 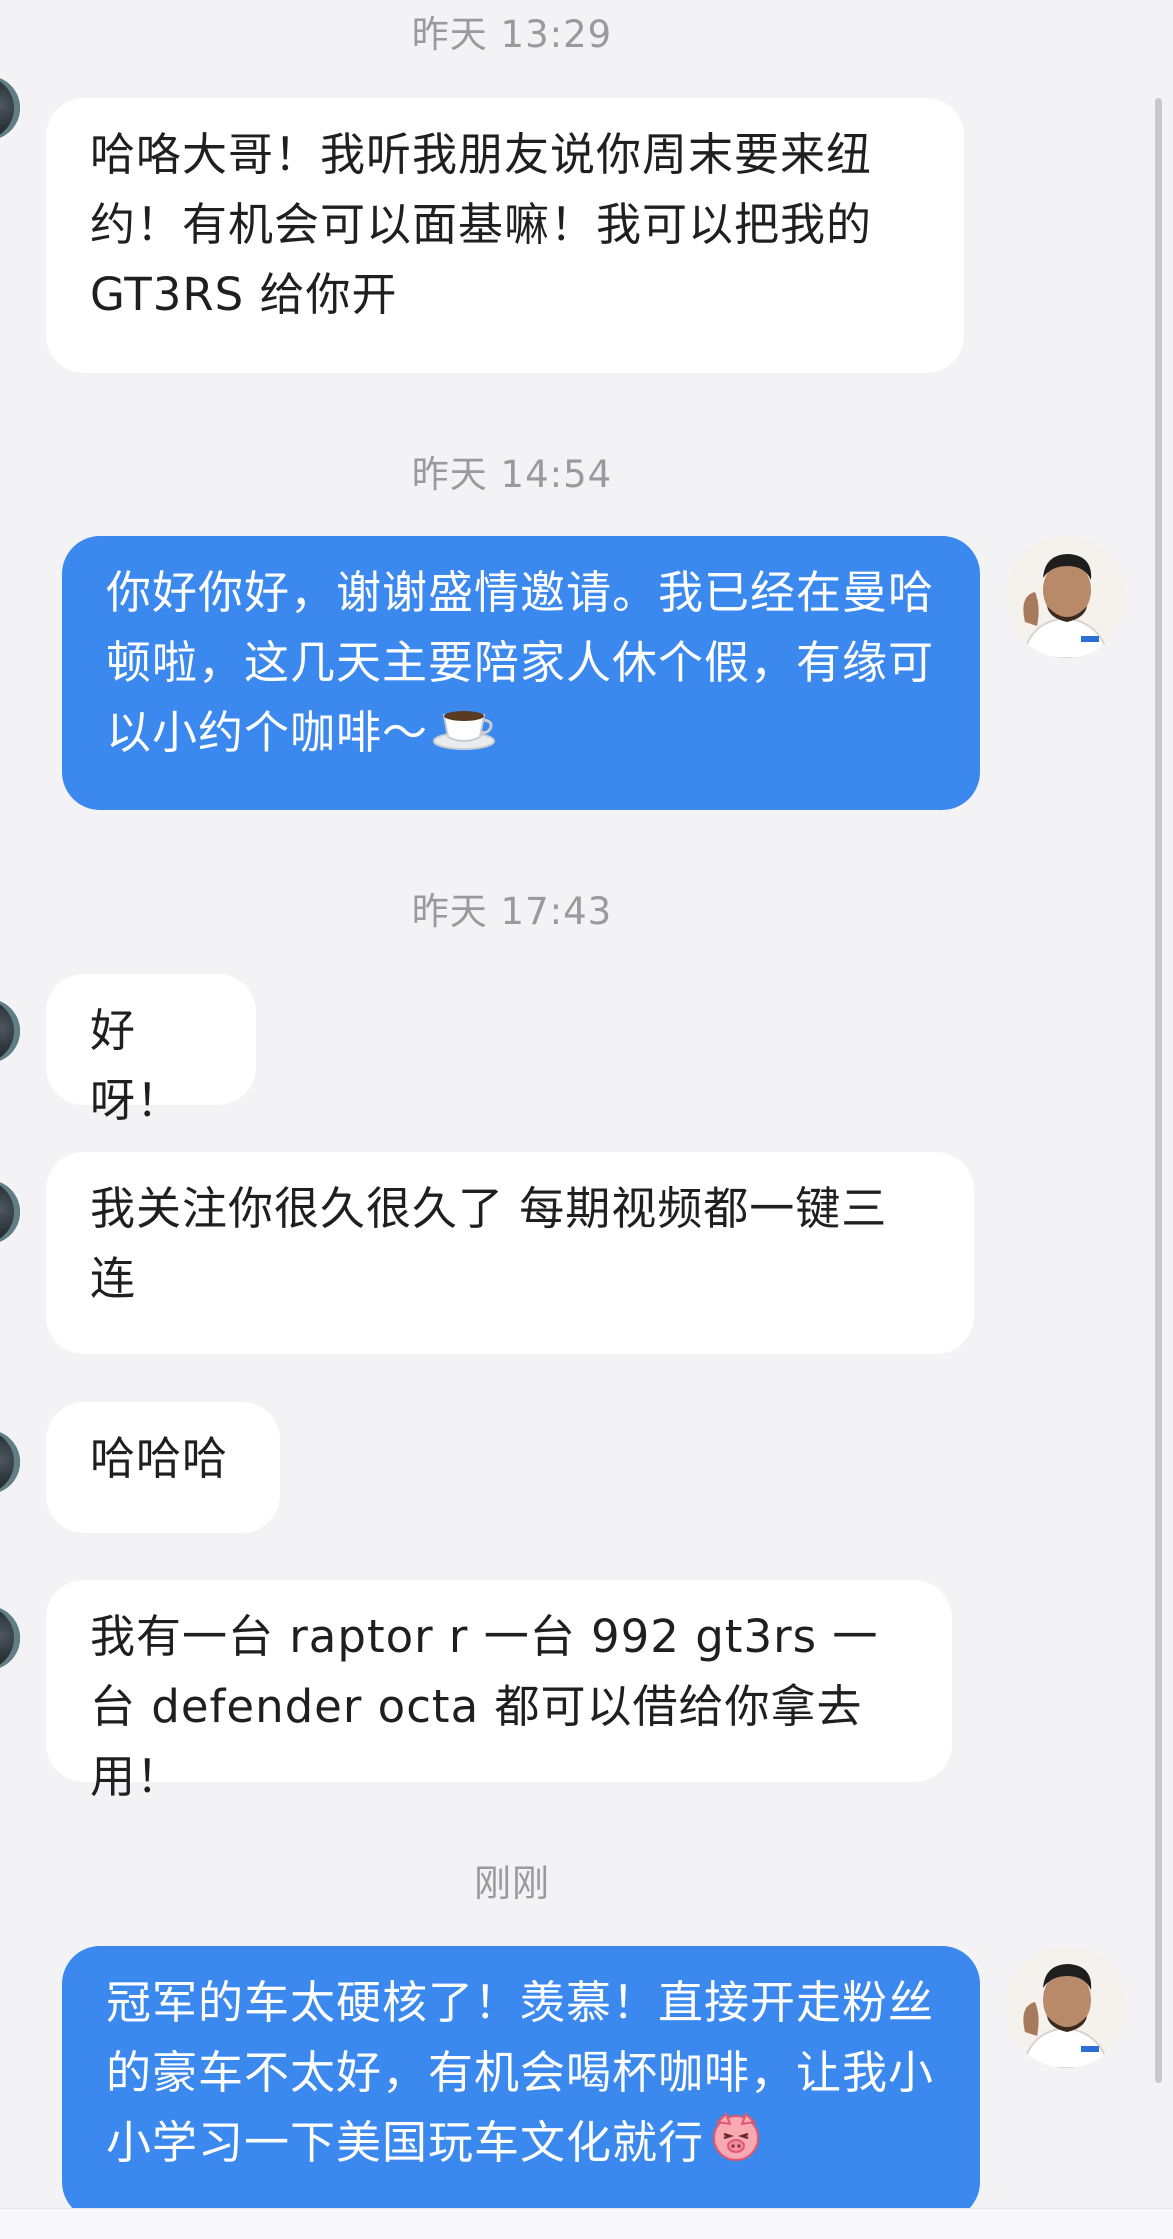 I want to click on message-text: 哈哈哈, so click(x=159, y=1458).